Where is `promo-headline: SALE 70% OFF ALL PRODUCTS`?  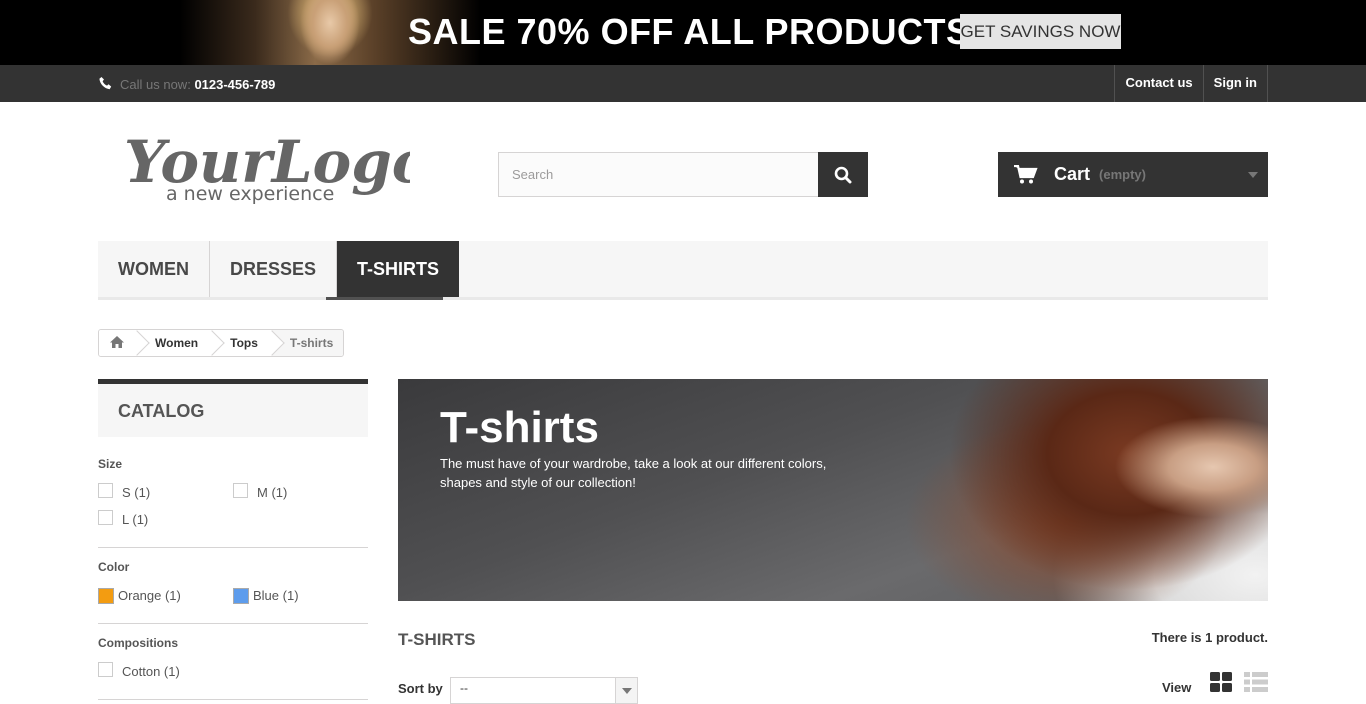
promo-headline: SALE 70% OFF ALL PRODUCTS is located at coordinates (689, 31).